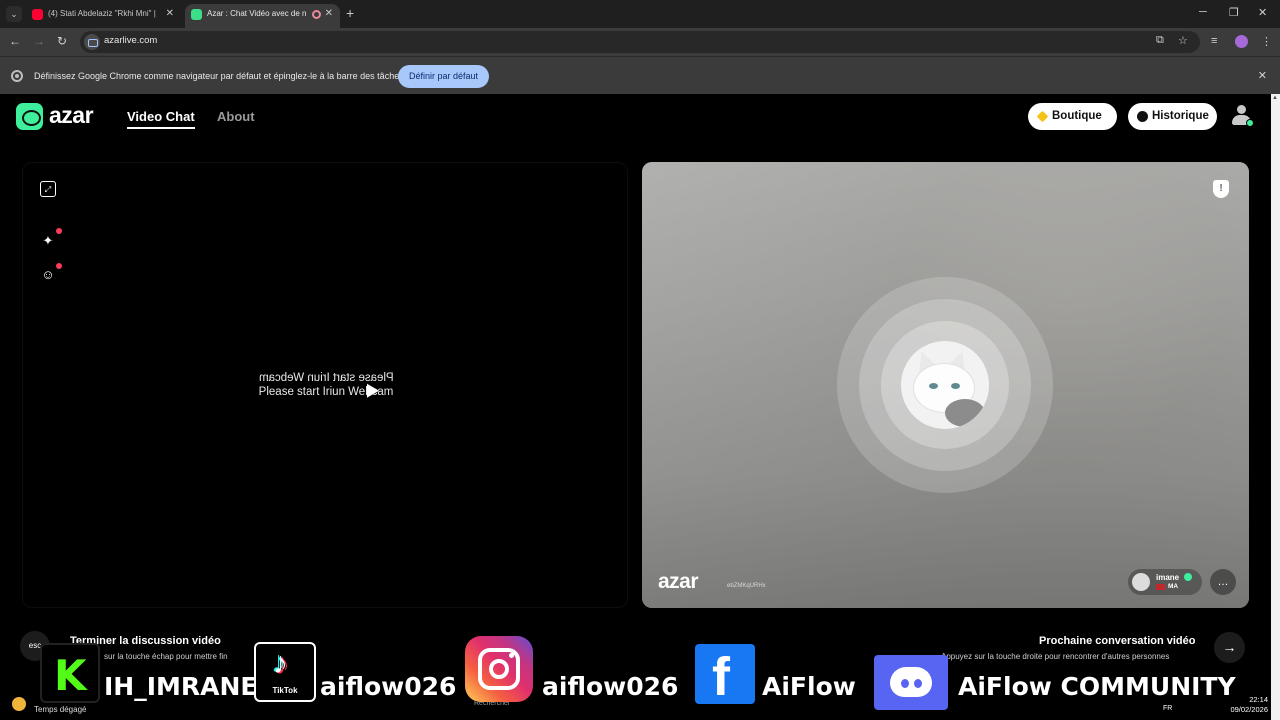 This screenshot has height=720, width=1280. Describe the element at coordinates (59, 231) in the screenshot. I see `effects-alert-dot` at that location.